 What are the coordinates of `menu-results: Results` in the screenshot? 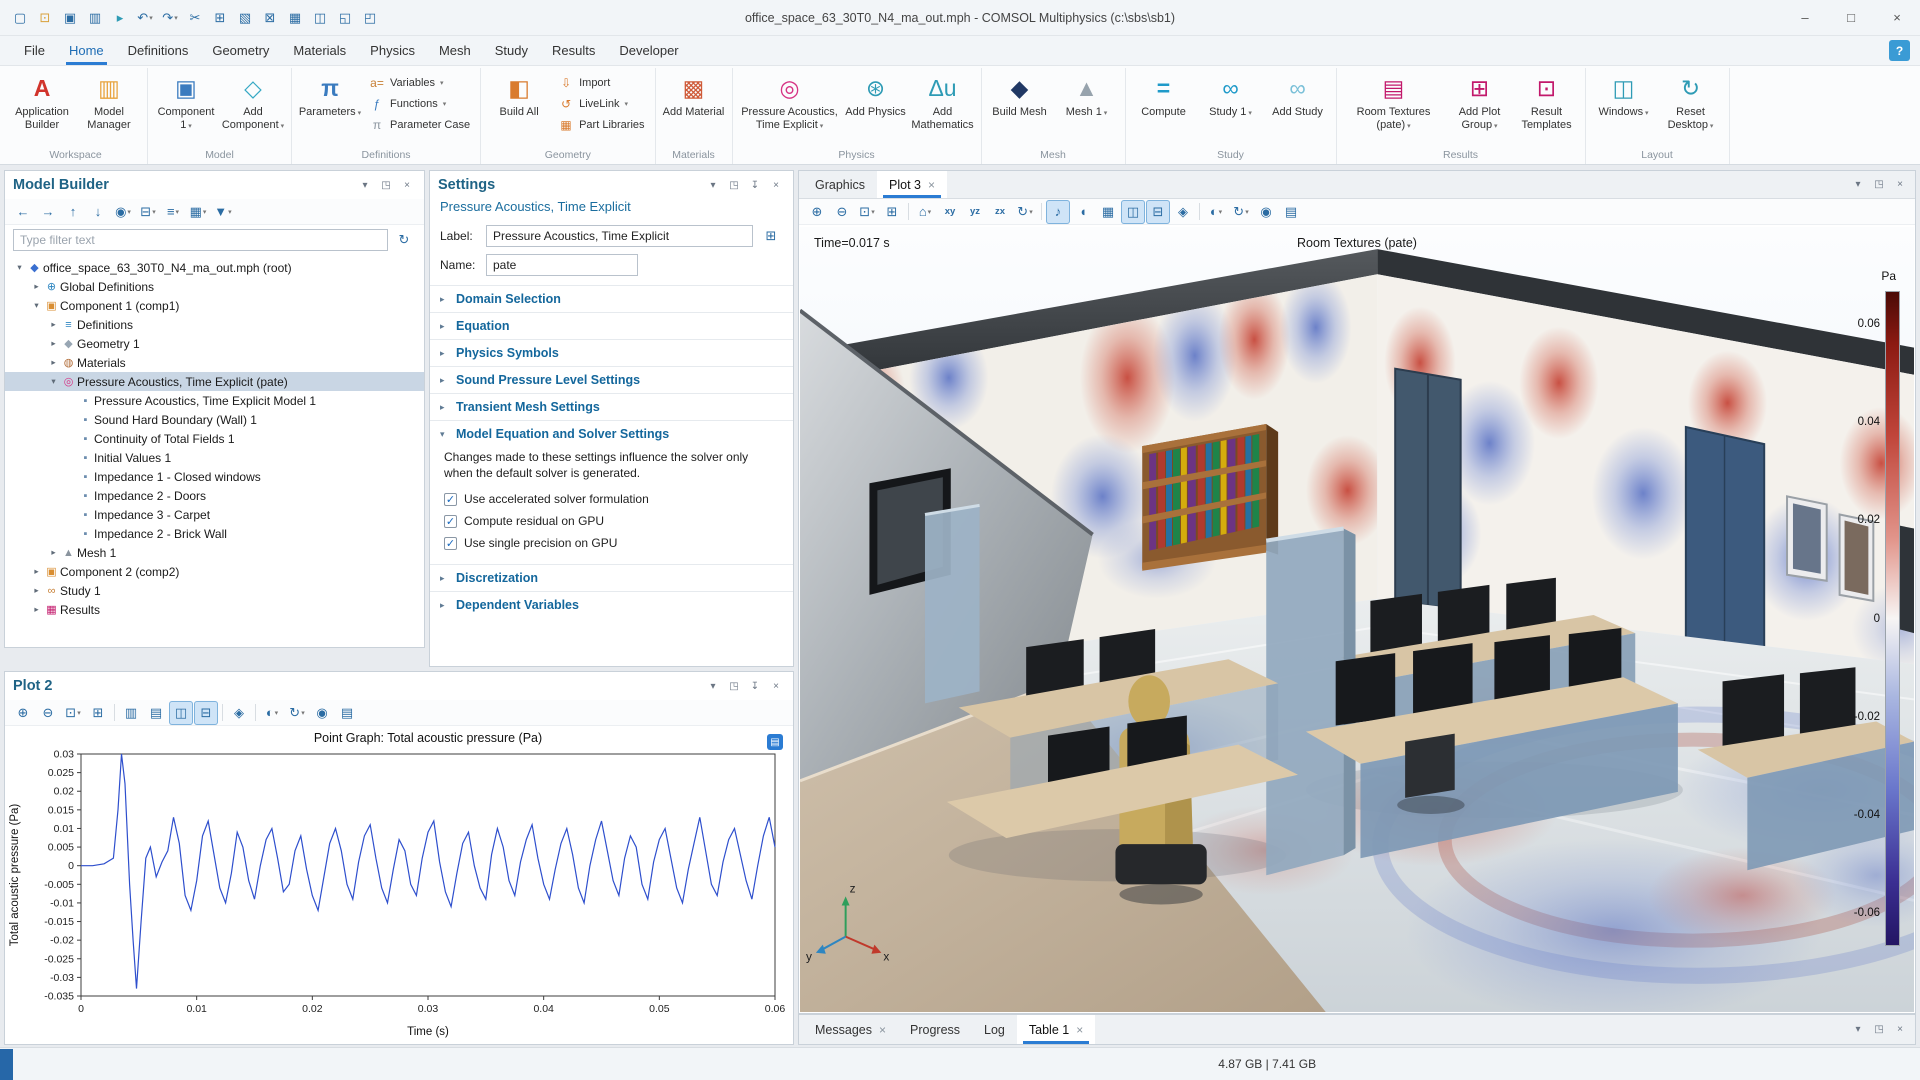 It's located at (573, 50).